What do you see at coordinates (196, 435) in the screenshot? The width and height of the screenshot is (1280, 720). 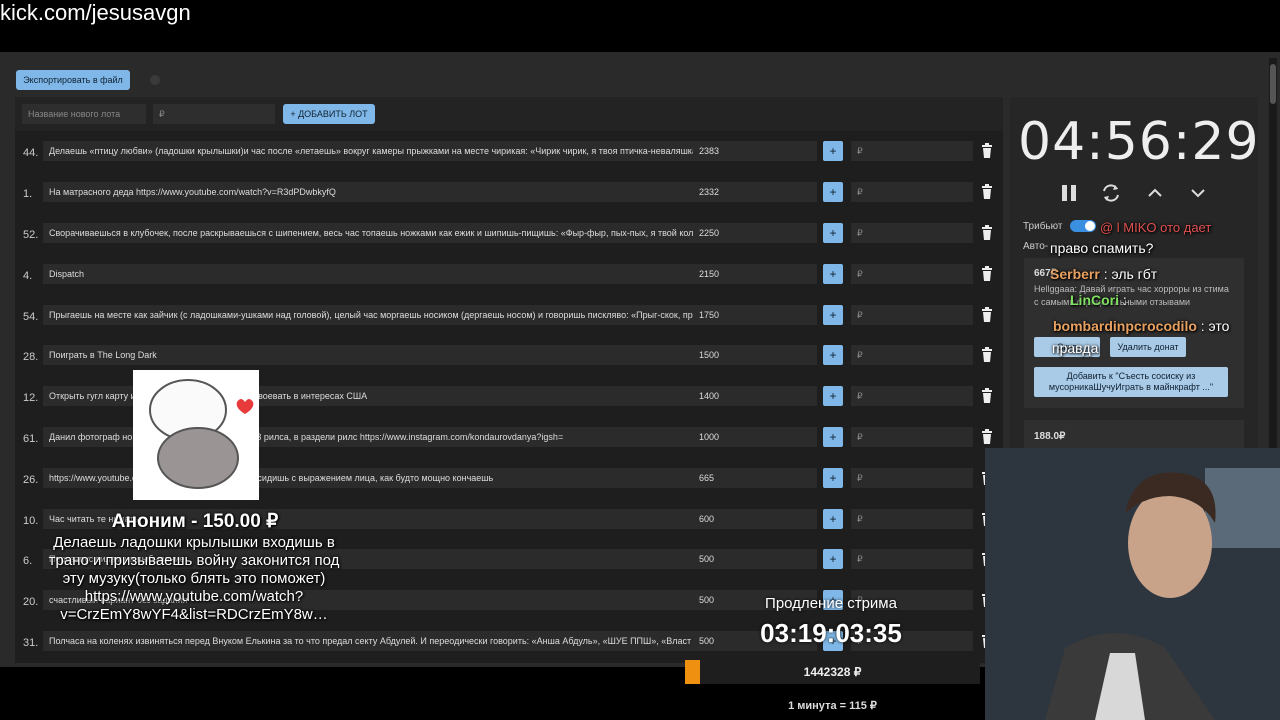 I see `alert-cat-sticker` at bounding box center [196, 435].